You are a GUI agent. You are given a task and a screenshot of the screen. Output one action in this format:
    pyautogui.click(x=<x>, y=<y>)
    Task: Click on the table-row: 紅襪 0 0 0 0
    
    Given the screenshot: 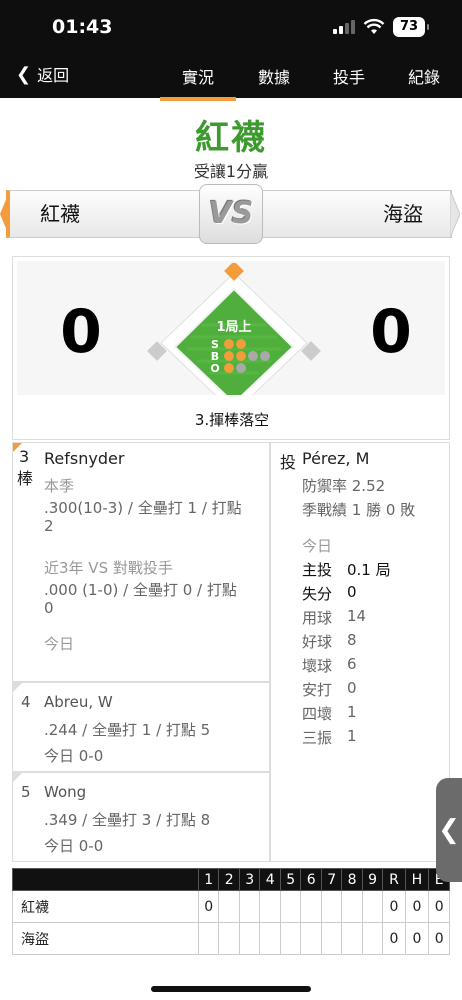 What is the action you would take?
    pyautogui.click(x=231, y=906)
    